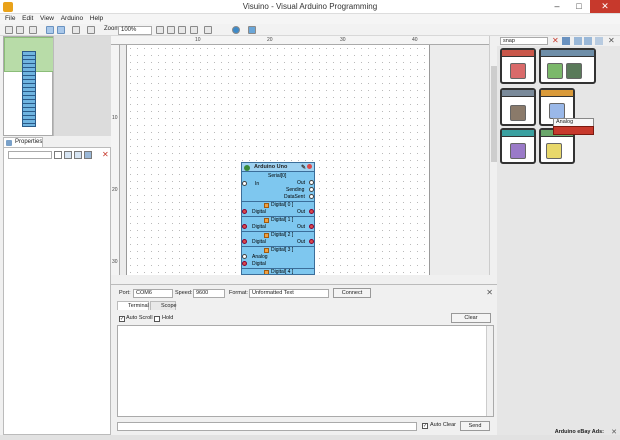 Image resolution: width=620 pixels, height=440 pixels. I want to click on digital-3-analog-pin, so click(244, 256).